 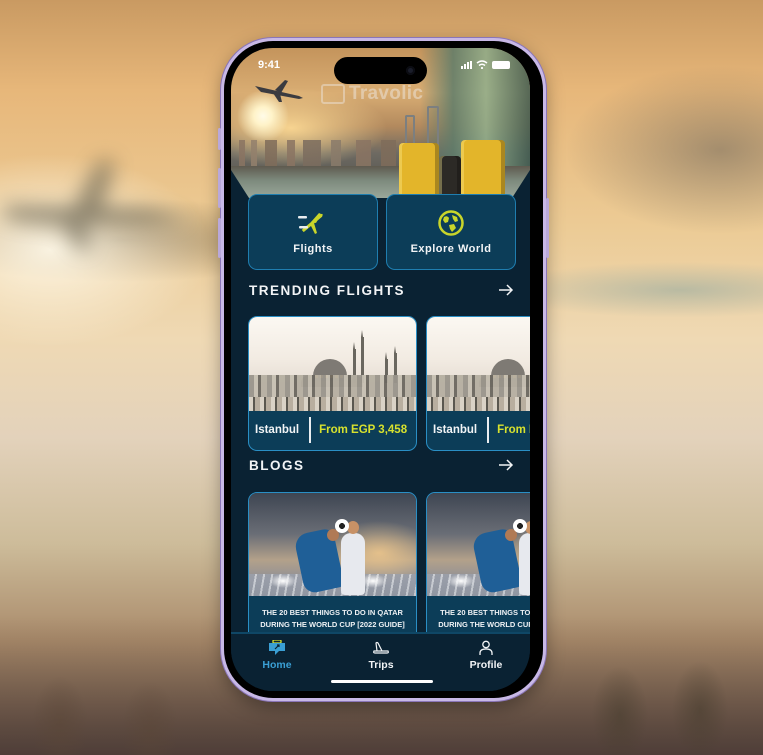 I want to click on trending-flights-see-all-arrow-icon, so click(x=506, y=290).